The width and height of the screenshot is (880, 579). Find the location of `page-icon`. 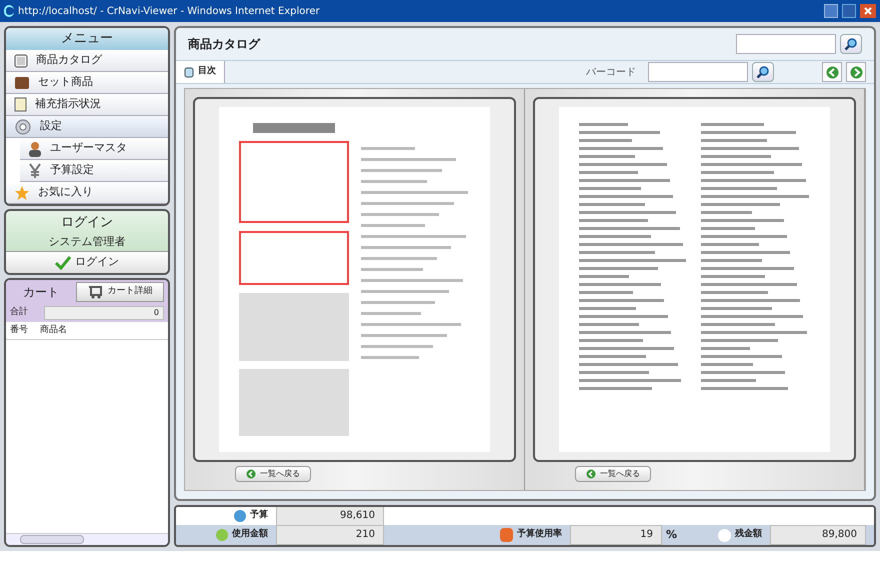

page-icon is located at coordinates (189, 72).